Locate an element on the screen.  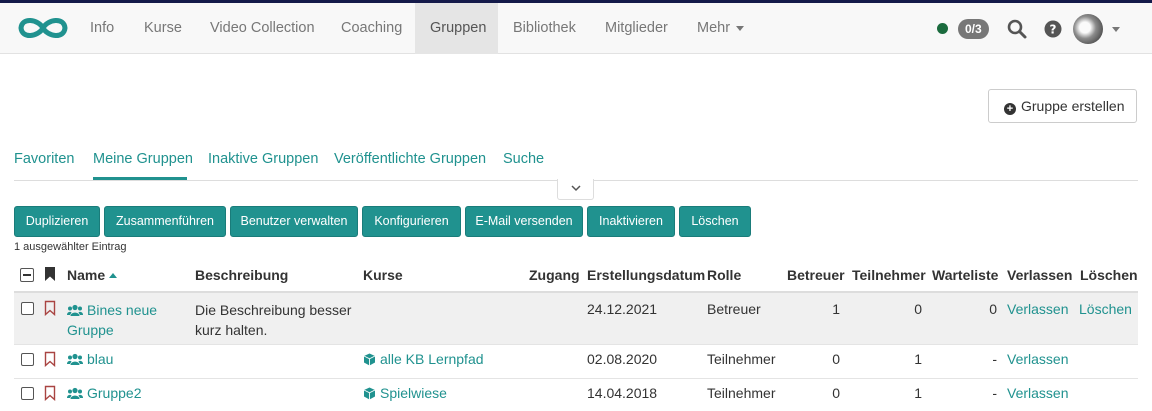
column-name: Name is located at coordinates (92, 275).